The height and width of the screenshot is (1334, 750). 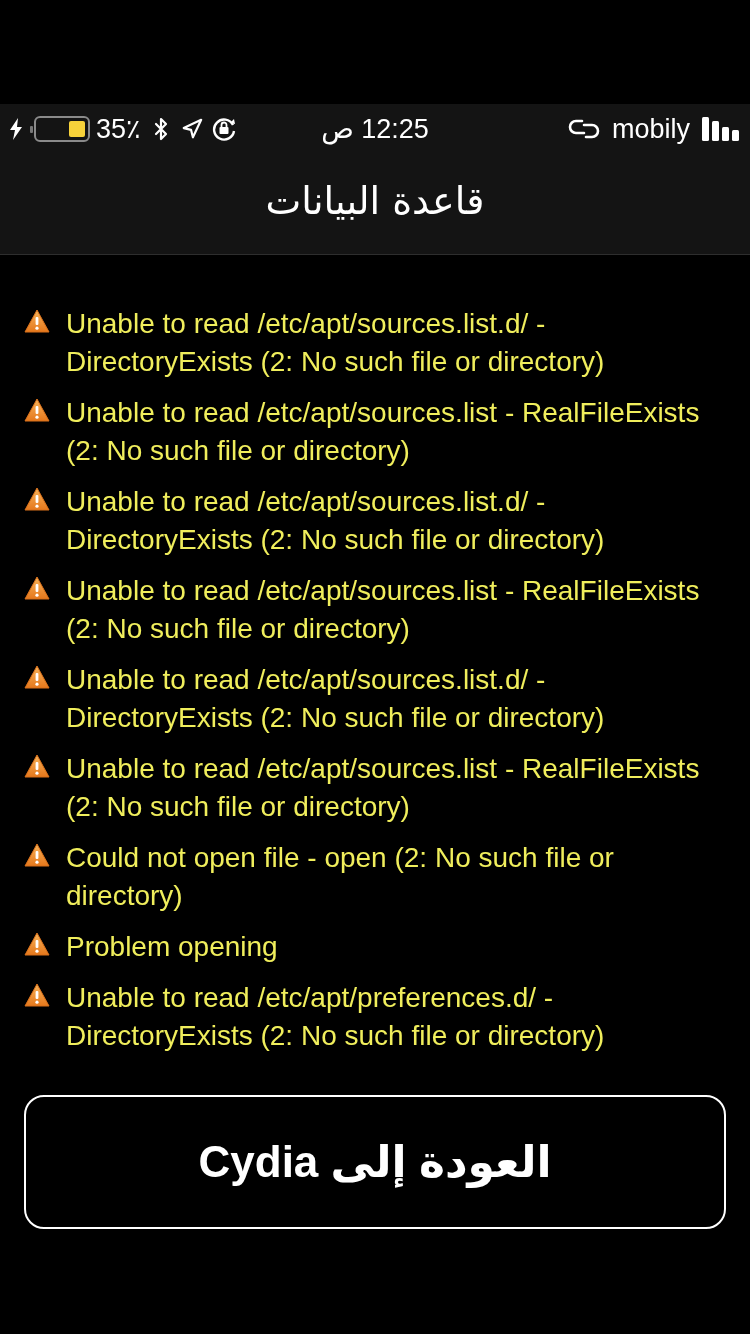 What do you see at coordinates (118, 129) in the screenshot?
I see `battery-percentage: 35٪` at bounding box center [118, 129].